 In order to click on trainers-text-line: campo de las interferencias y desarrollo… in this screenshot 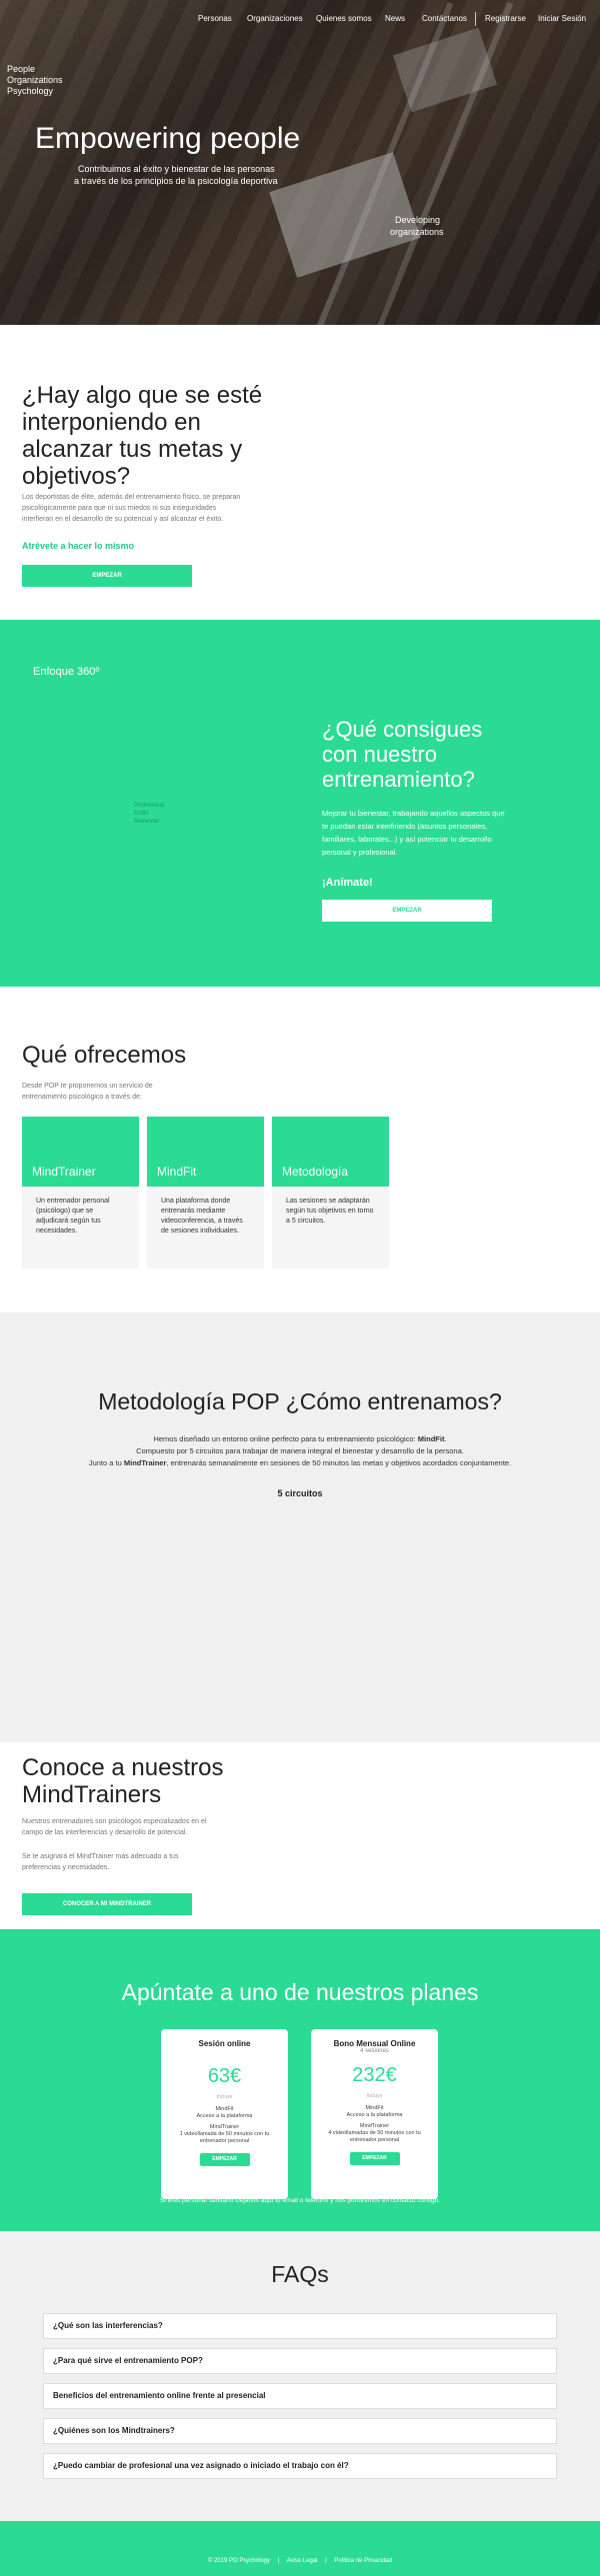, I will do `click(105, 1832)`.